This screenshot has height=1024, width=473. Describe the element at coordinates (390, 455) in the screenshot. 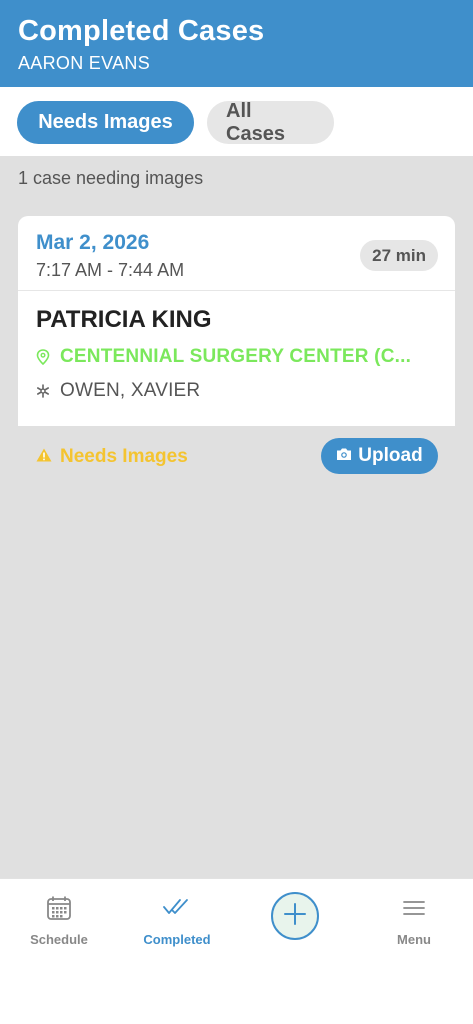

I see `upload-label: Upload` at that location.